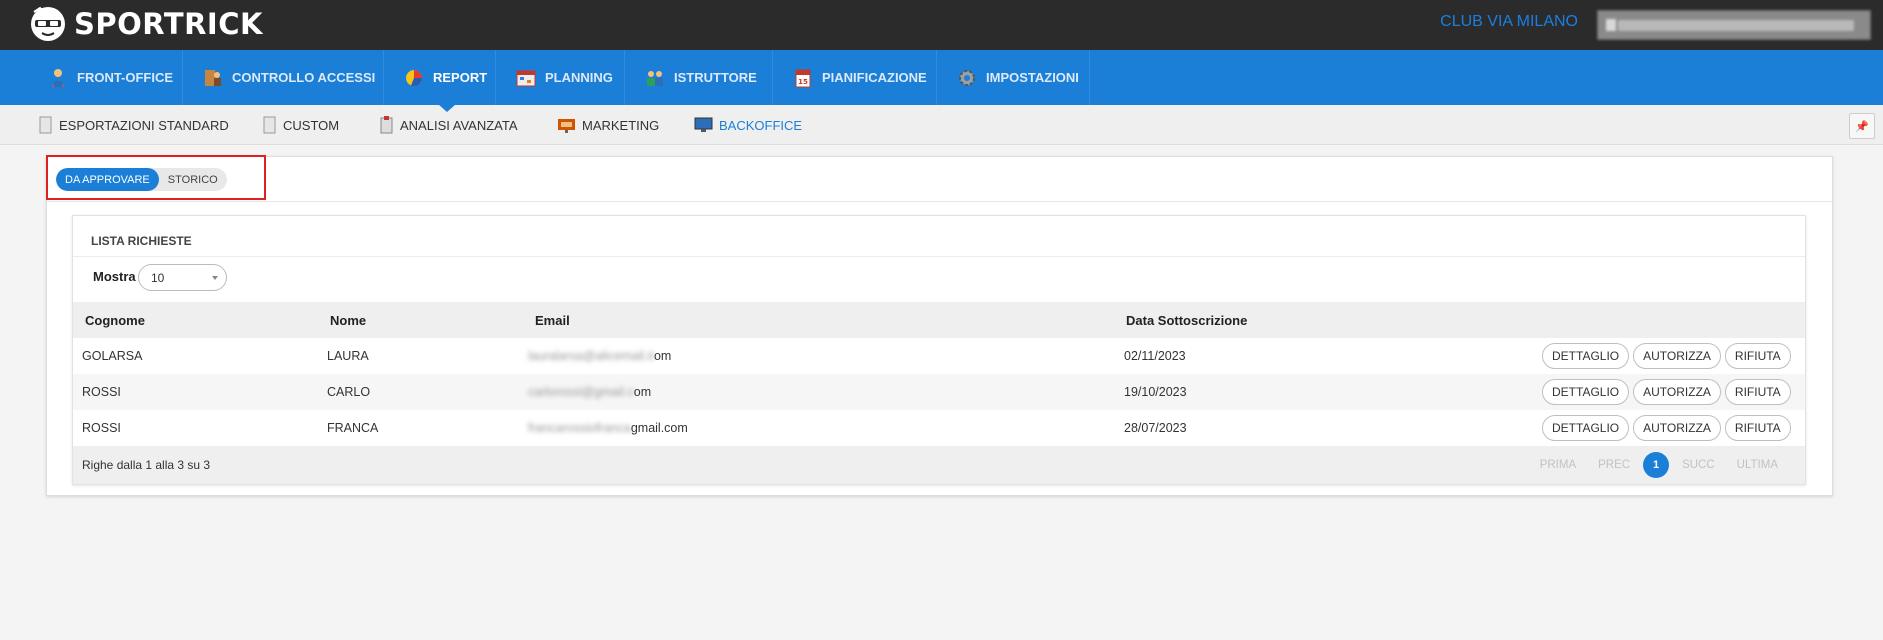 The height and width of the screenshot is (640, 1883). I want to click on nav-istruttore: ISTRUTTORE, so click(699, 77).